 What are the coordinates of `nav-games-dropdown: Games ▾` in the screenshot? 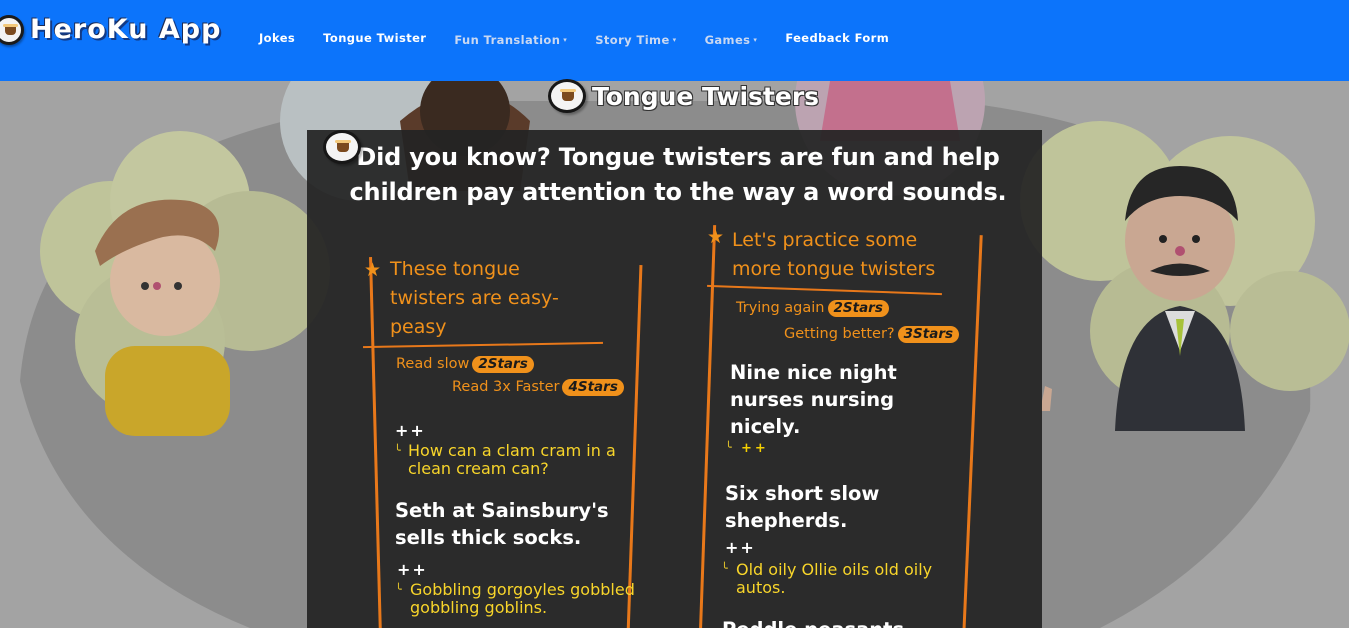 It's located at (731, 40).